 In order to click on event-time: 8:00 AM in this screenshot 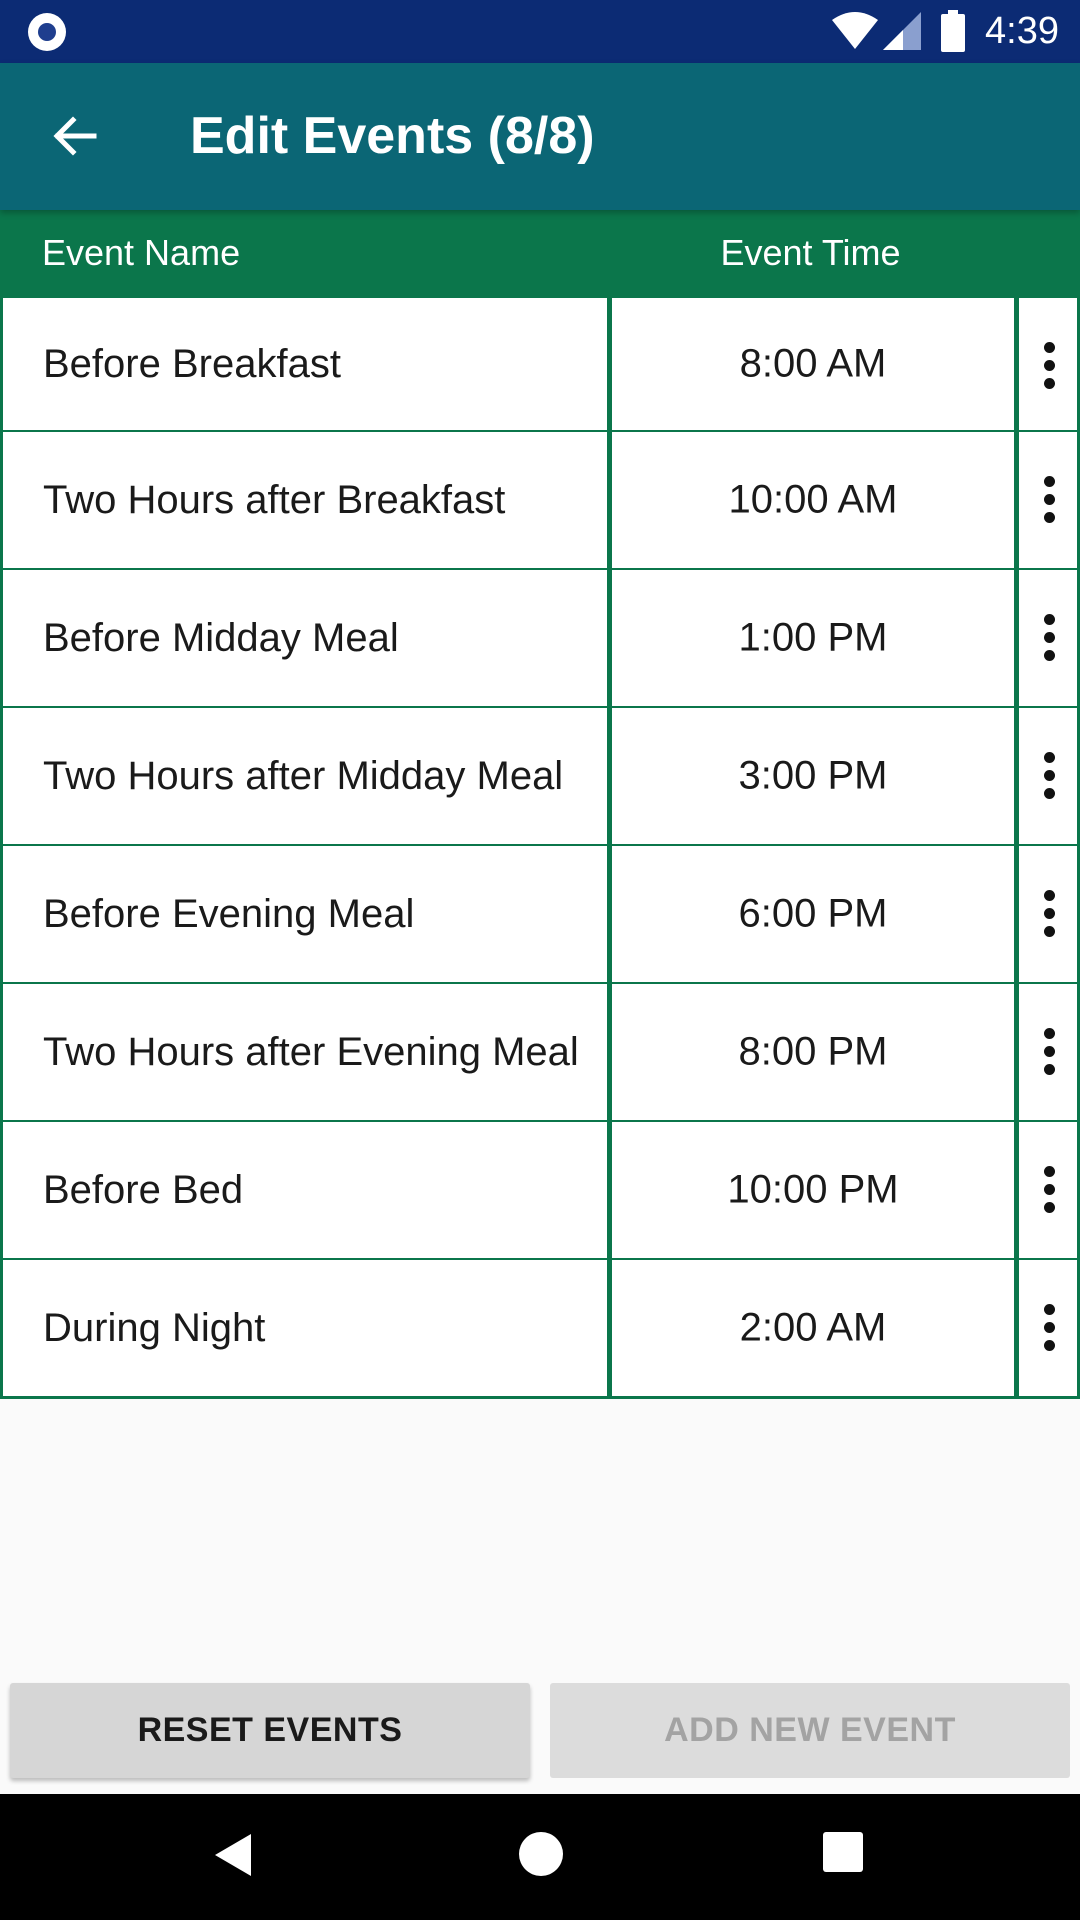, I will do `click(813, 363)`.